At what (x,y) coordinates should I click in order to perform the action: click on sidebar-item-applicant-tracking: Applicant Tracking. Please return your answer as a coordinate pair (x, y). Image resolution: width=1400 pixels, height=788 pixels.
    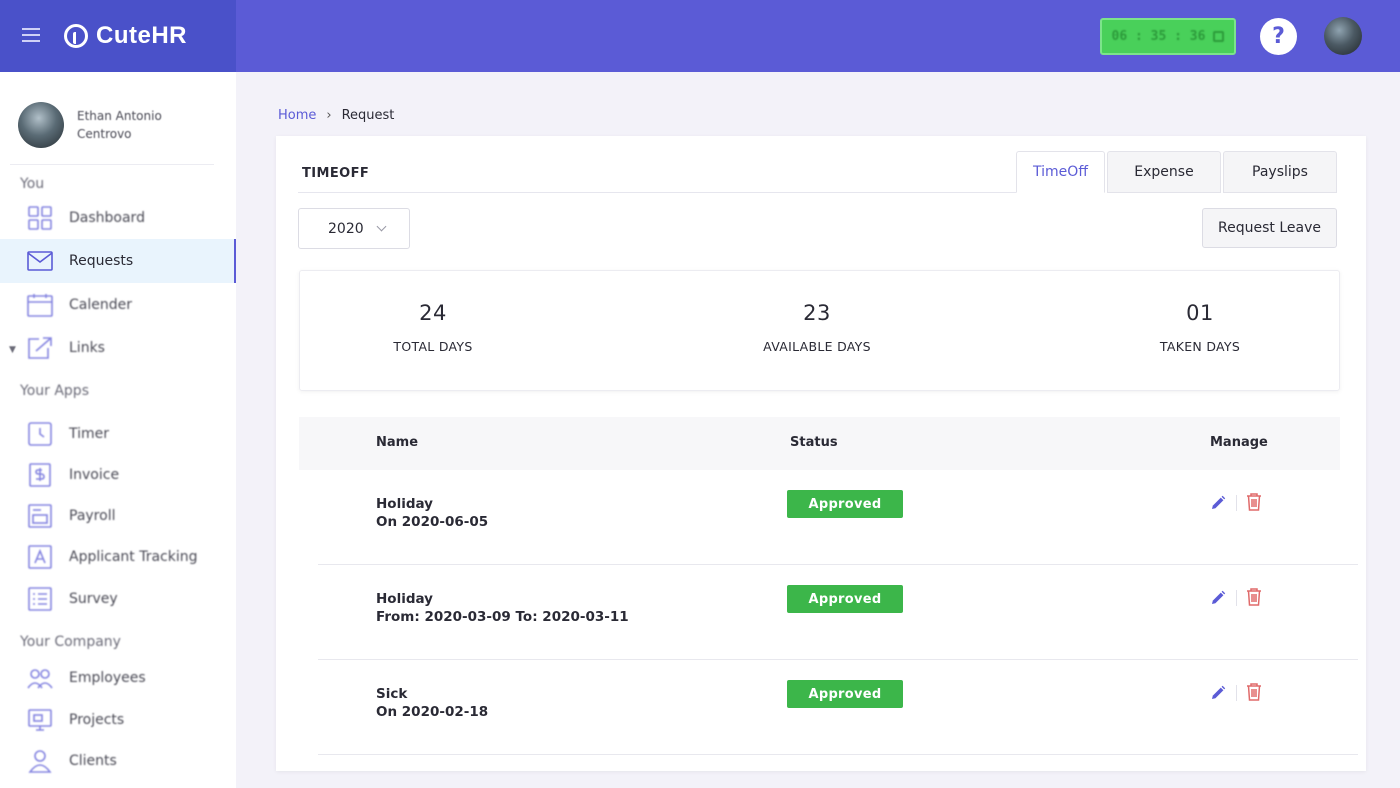
    Looking at the image, I should click on (118, 557).